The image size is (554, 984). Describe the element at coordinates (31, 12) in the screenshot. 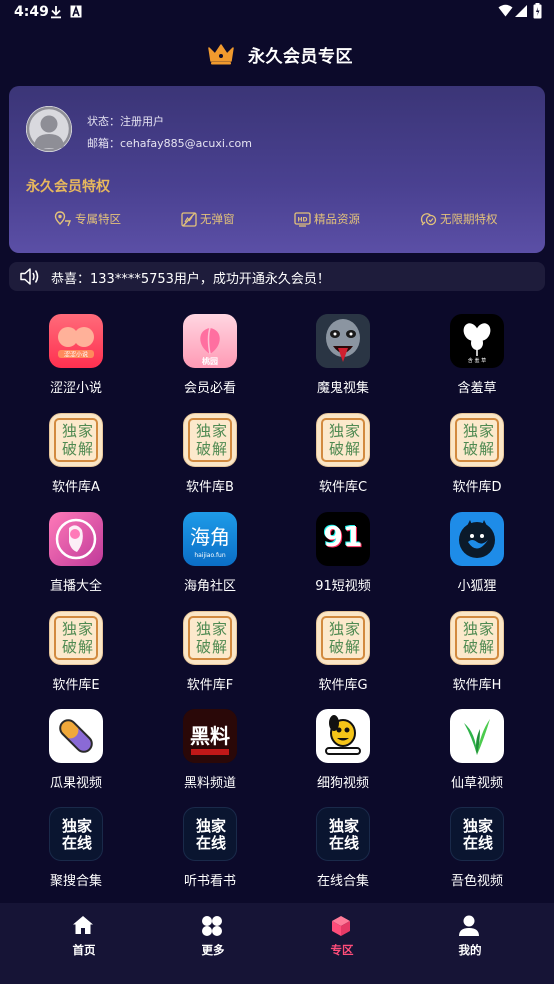

I see `status-time: 4:49` at that location.